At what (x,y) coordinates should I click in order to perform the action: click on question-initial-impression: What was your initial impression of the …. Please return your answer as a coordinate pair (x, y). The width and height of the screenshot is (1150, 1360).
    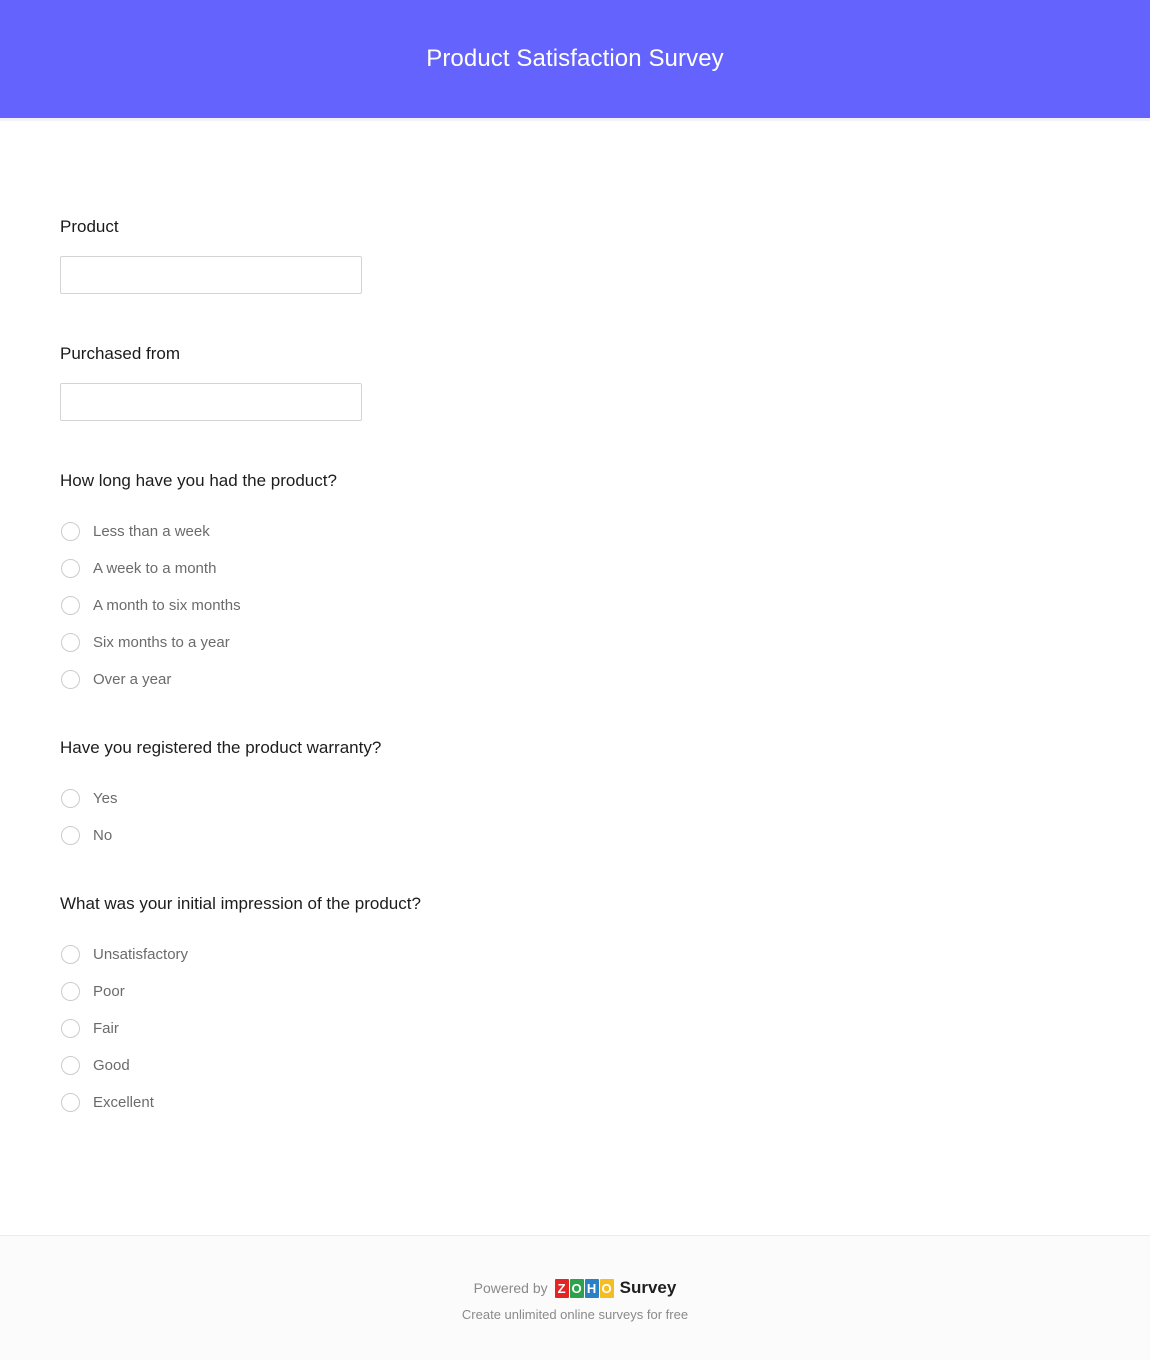
    Looking at the image, I should click on (575, 1007).